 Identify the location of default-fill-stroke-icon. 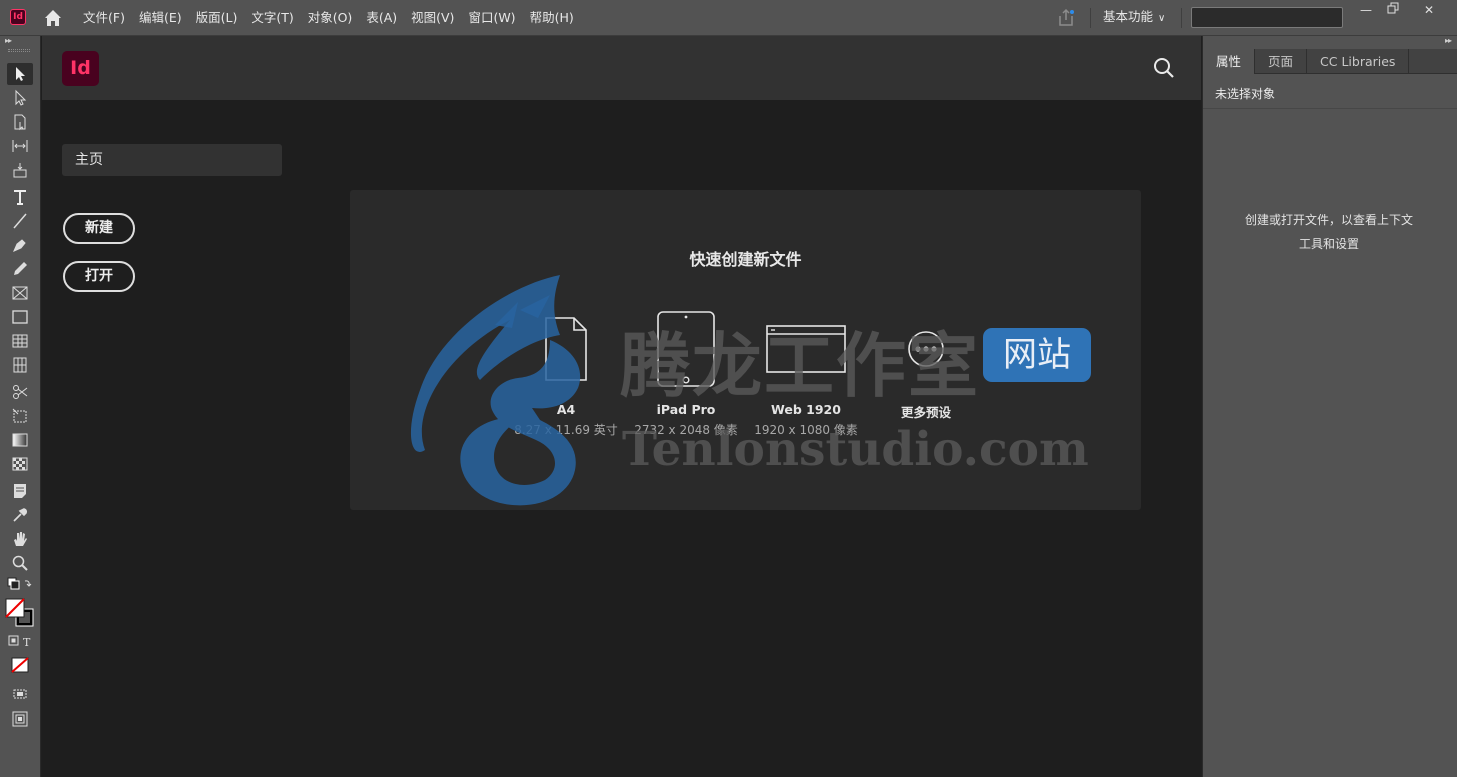
(20, 585).